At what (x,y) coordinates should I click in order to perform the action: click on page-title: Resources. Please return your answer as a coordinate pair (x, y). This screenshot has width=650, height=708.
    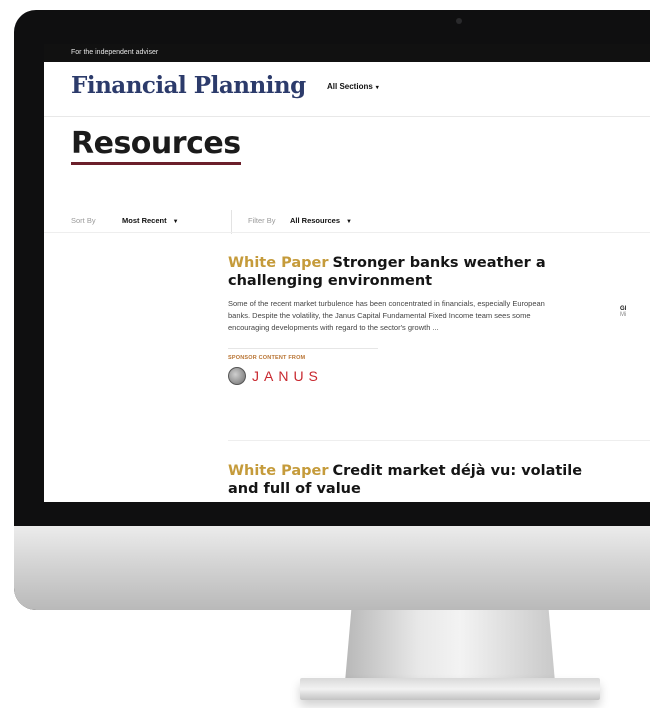
    Looking at the image, I should click on (156, 145).